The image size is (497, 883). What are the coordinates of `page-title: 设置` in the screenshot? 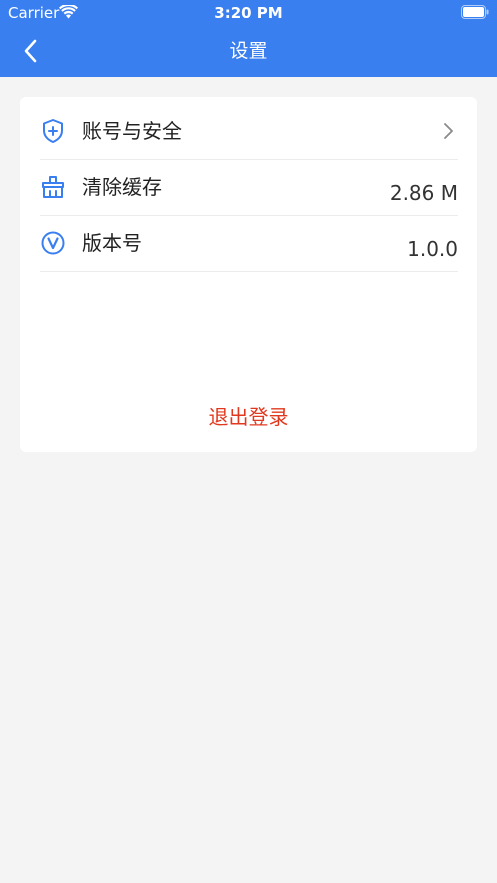 It's located at (248, 51).